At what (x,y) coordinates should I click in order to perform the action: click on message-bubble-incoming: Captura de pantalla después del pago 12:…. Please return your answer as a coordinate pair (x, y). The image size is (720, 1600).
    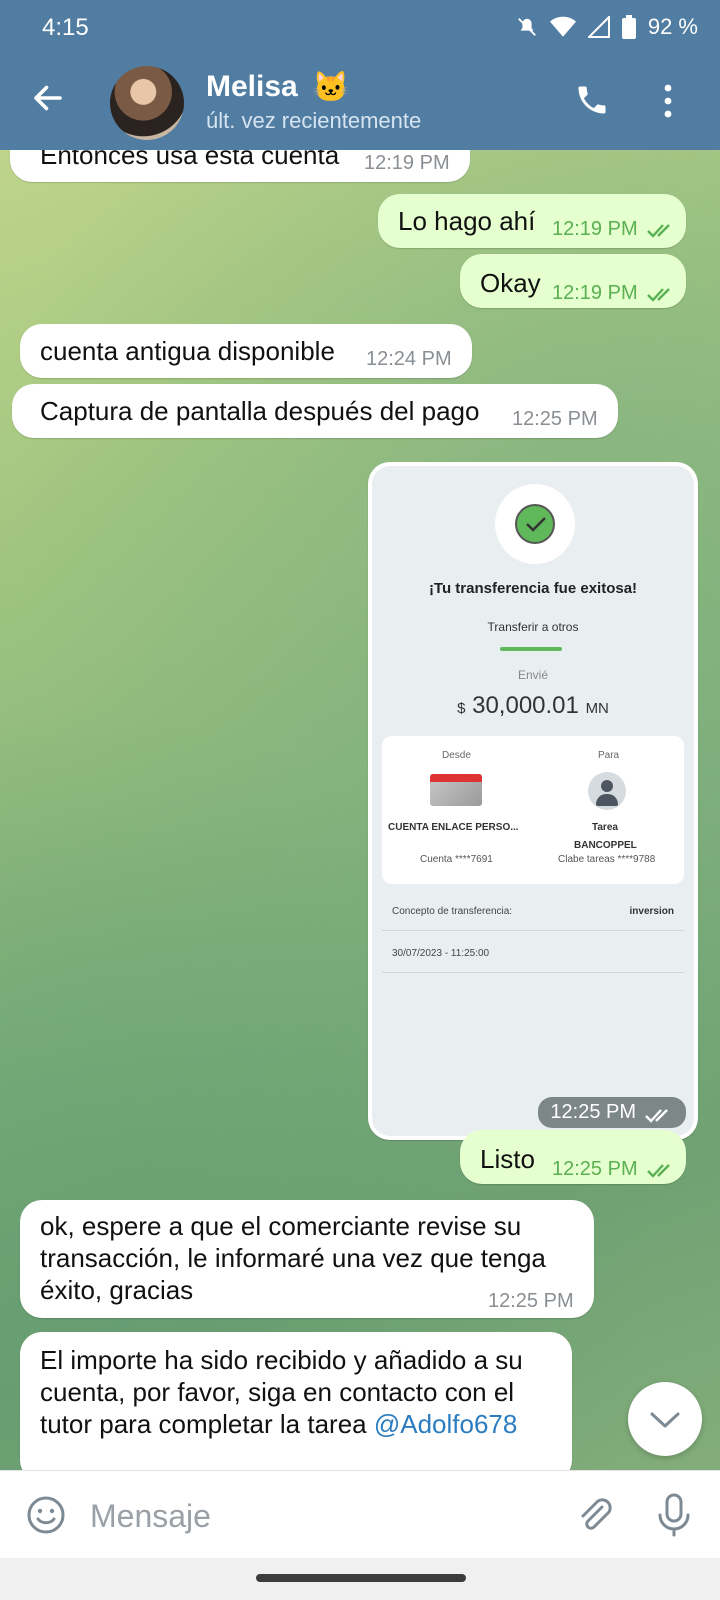
    Looking at the image, I should click on (315, 411).